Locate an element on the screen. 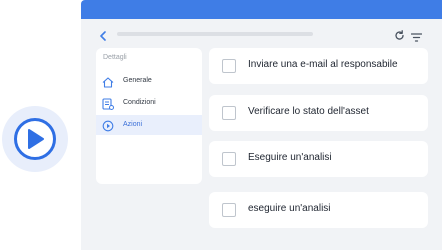  play-button-badge is located at coordinates (35, 139).